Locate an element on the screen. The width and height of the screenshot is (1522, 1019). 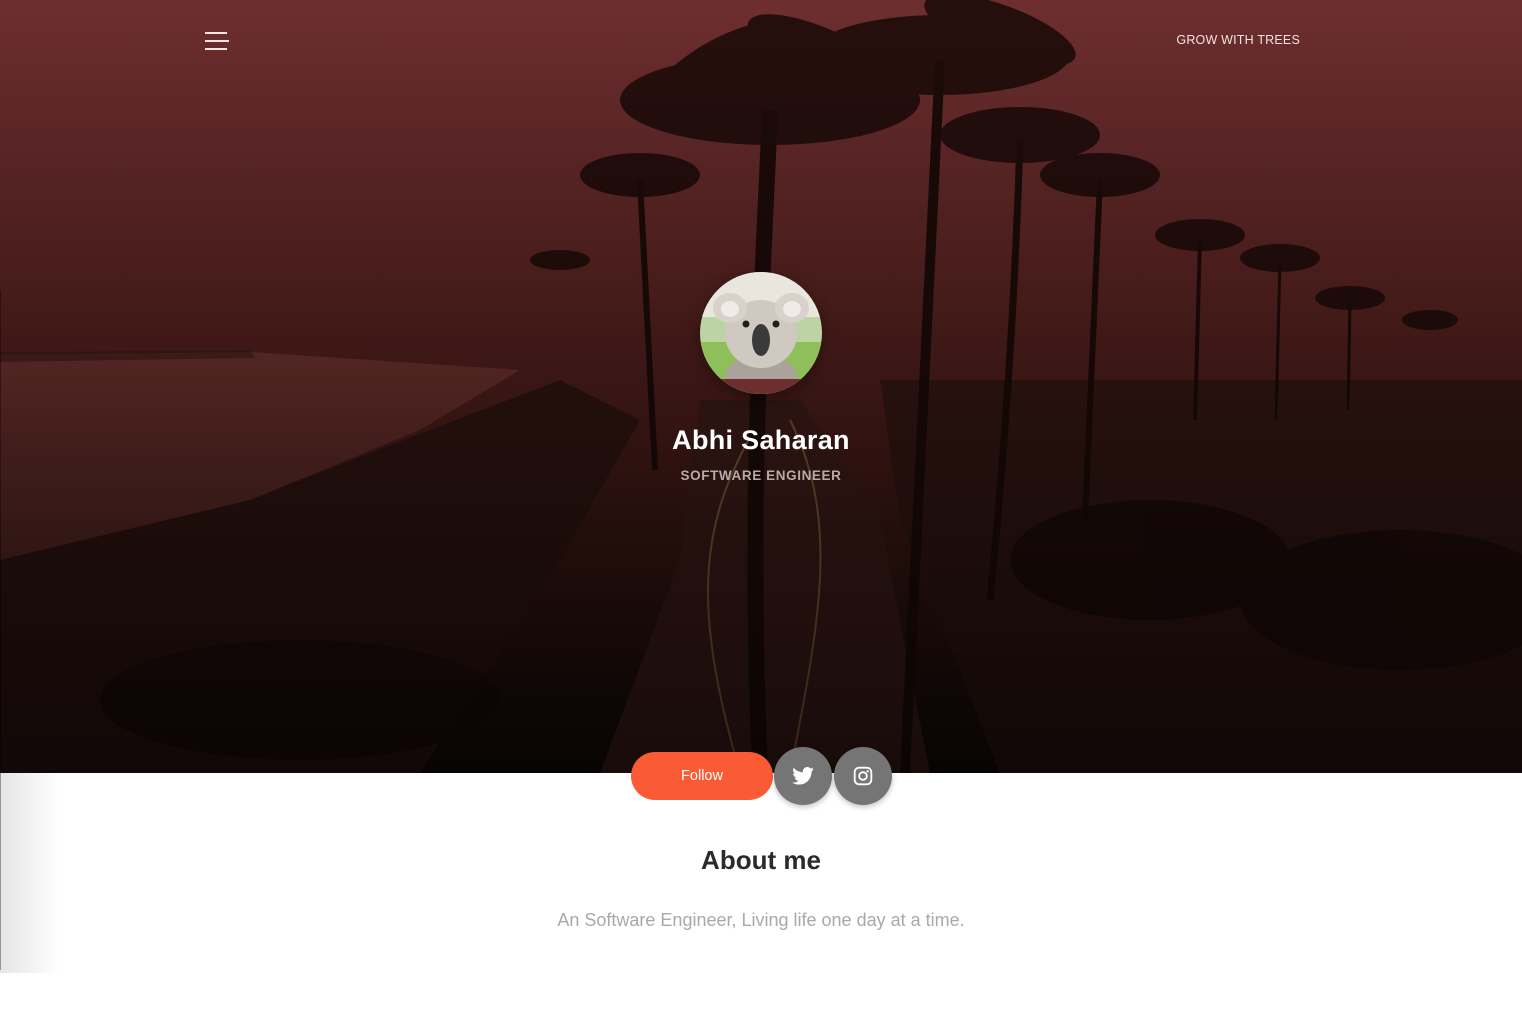
twitter-icon is located at coordinates (803, 776).